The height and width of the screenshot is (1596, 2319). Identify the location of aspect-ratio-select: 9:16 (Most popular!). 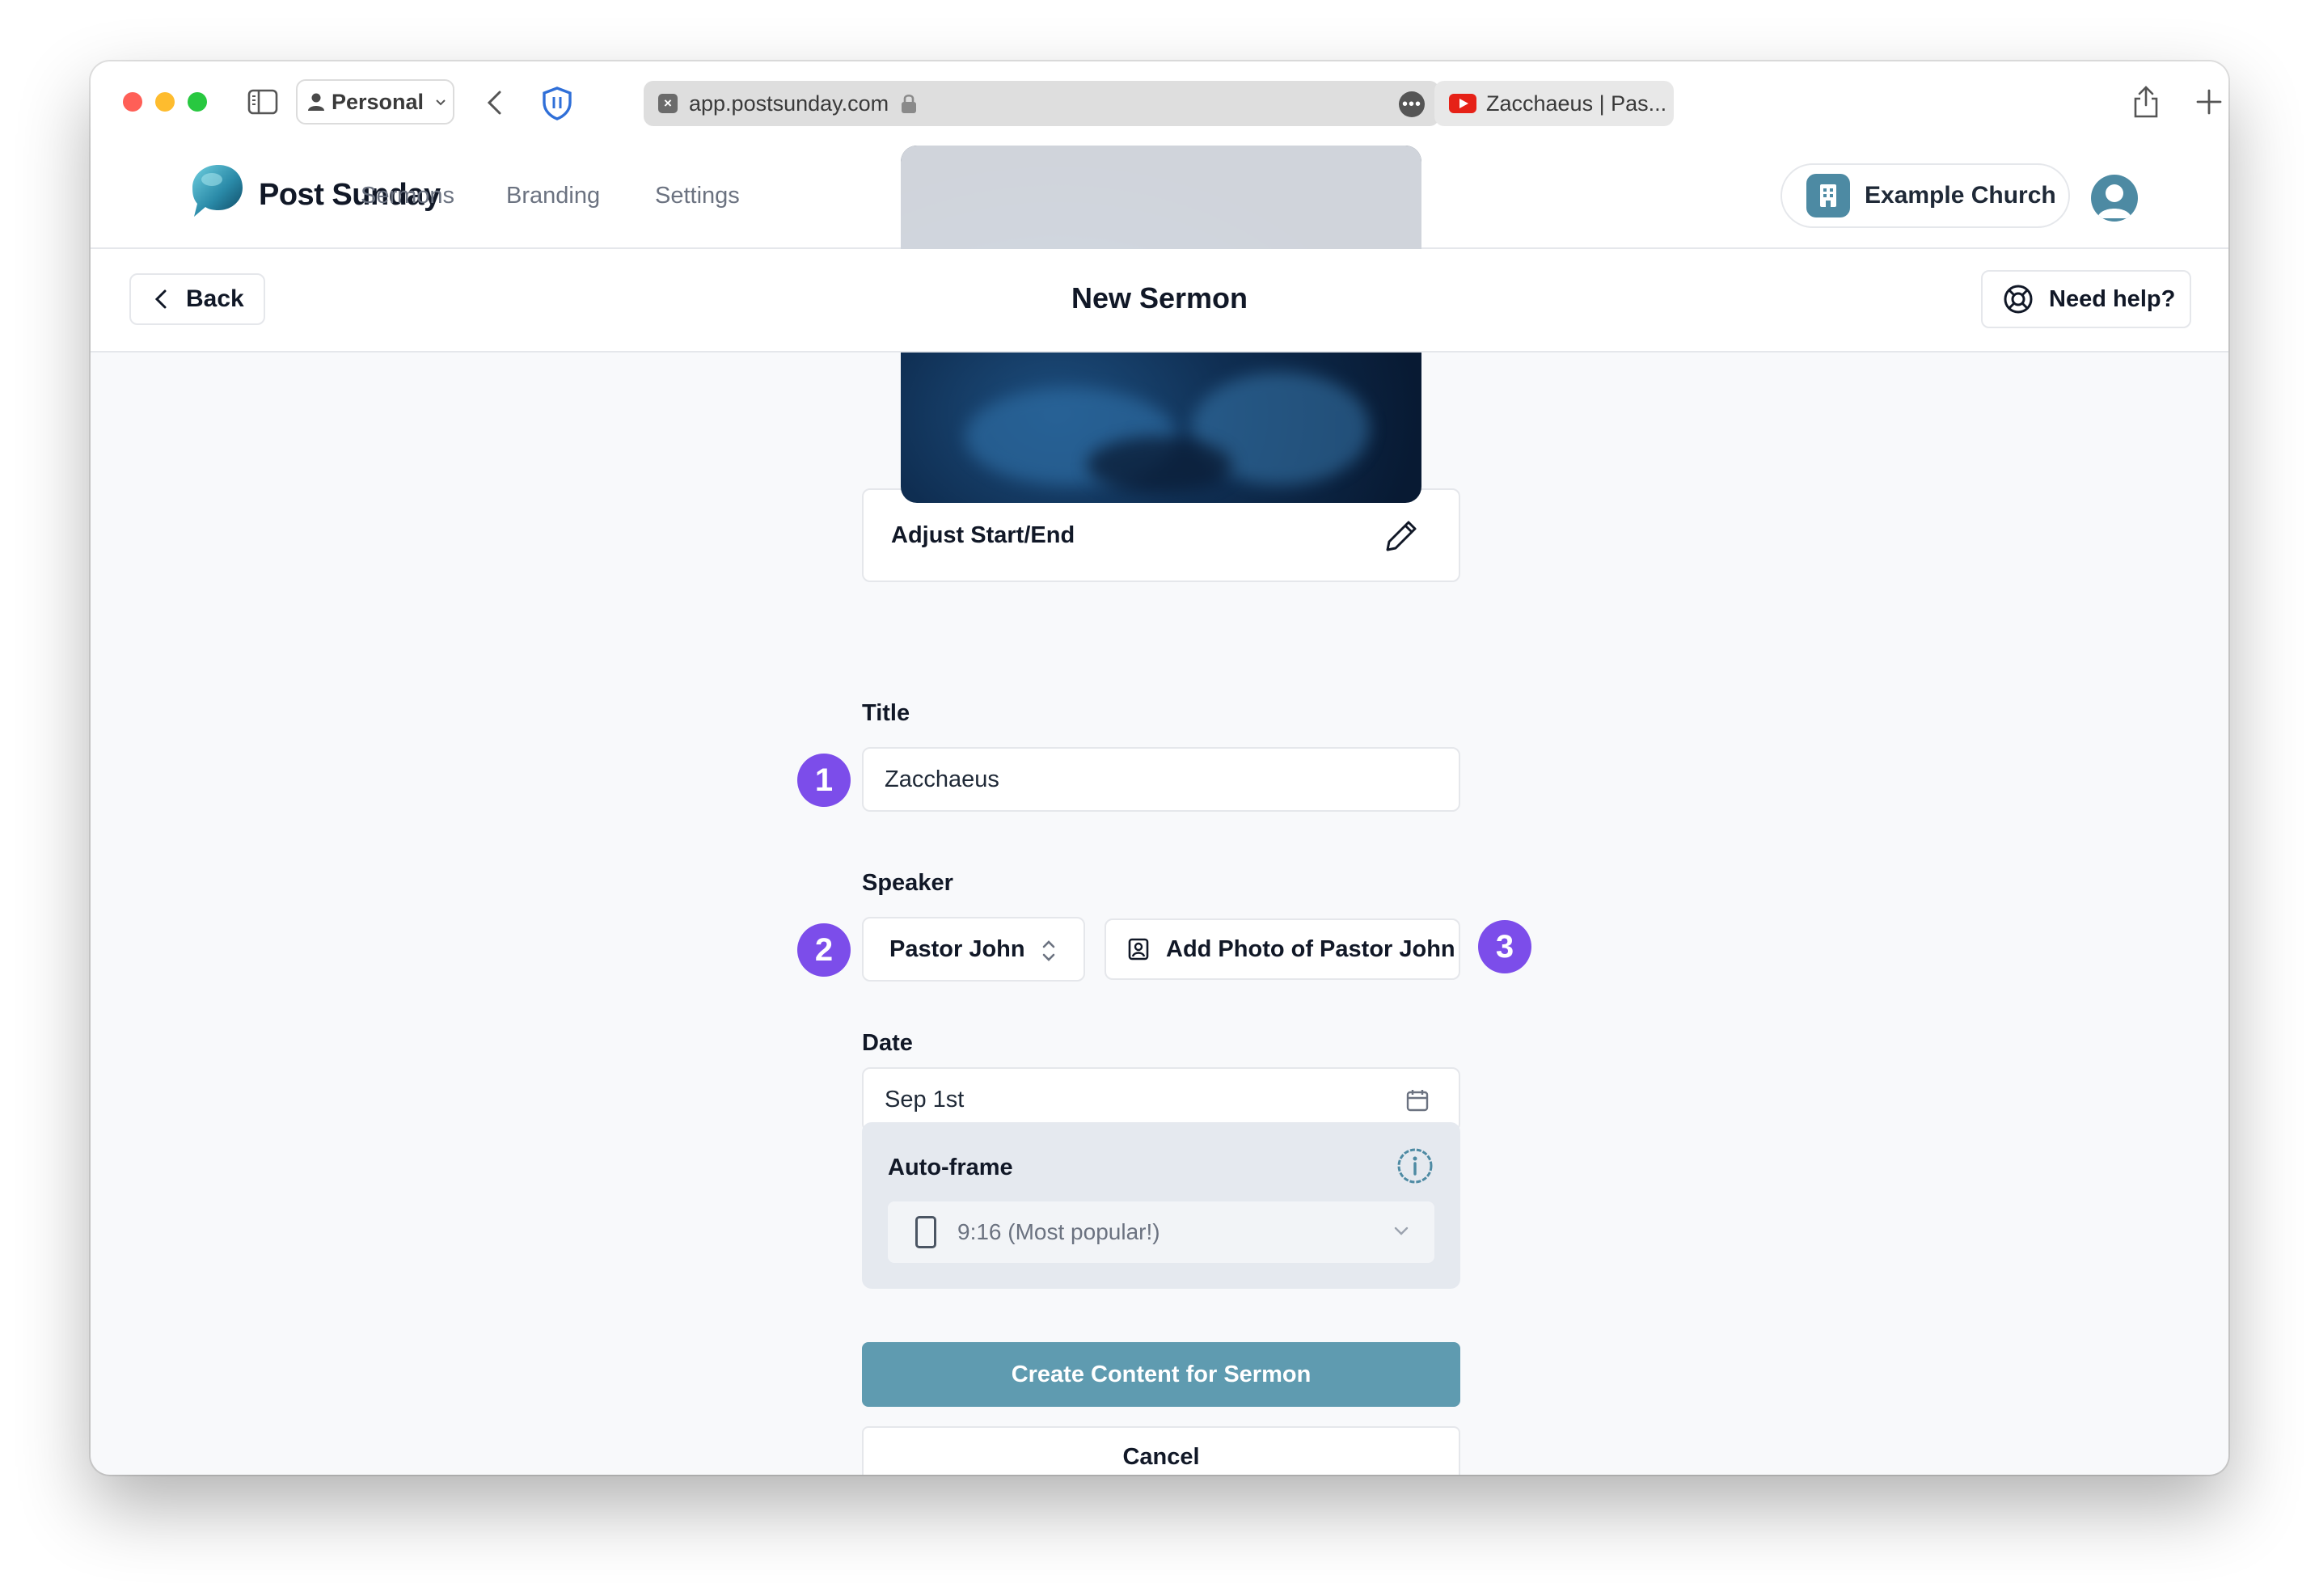
(1161, 1232).